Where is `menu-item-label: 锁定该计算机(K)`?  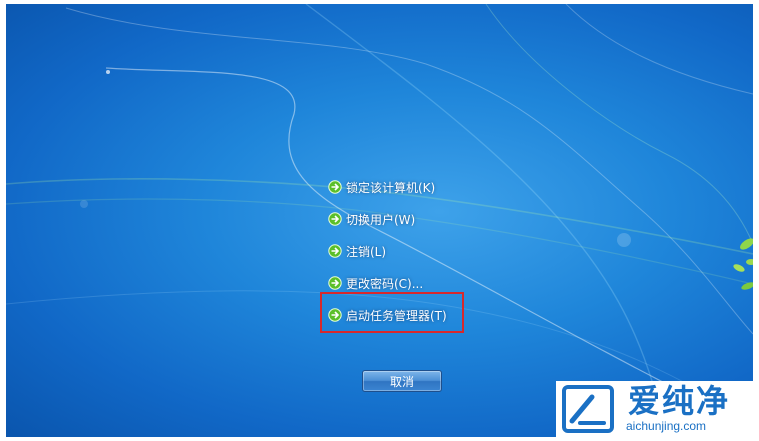
menu-item-label: 锁定该计算机(K) is located at coordinates (391, 187).